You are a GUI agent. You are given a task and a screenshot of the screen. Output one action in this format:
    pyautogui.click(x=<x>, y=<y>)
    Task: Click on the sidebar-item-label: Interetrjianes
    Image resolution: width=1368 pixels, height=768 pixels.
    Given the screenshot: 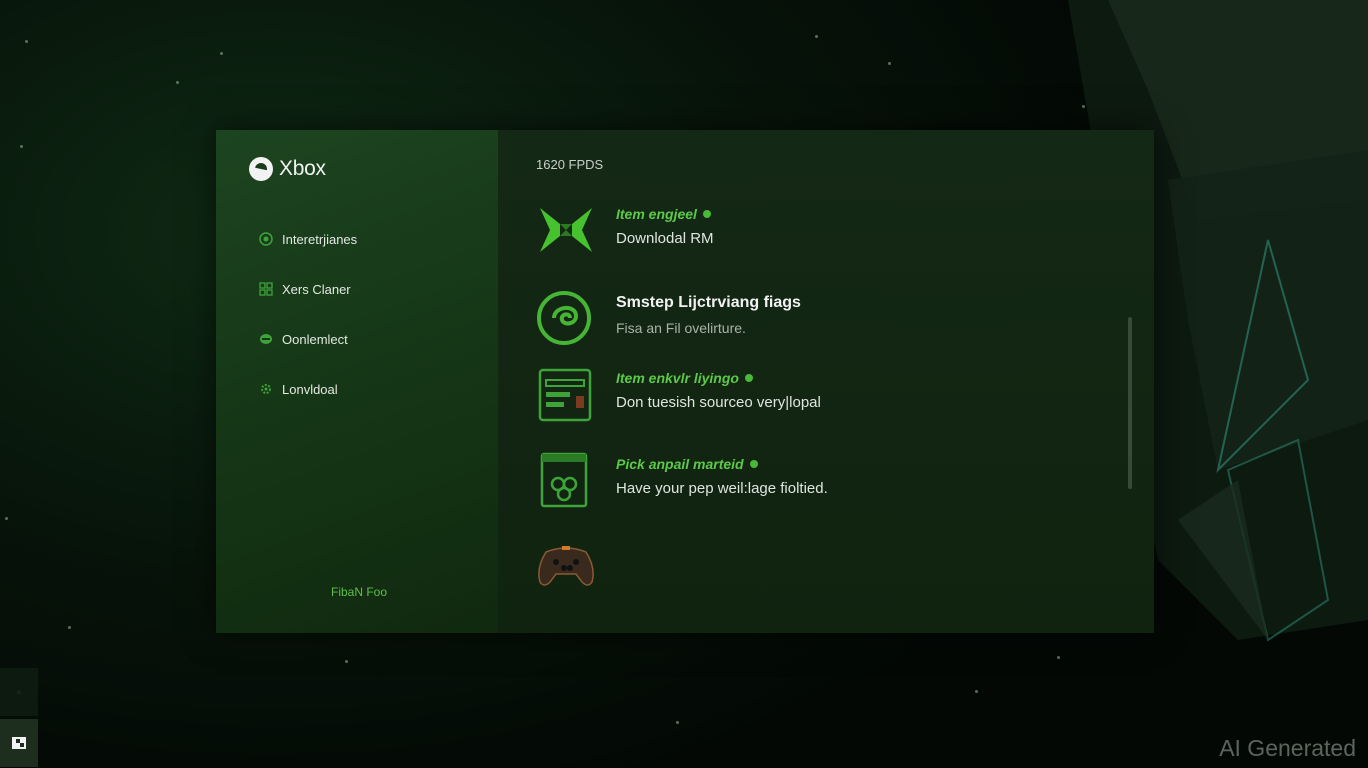 What is the action you would take?
    pyautogui.click(x=320, y=239)
    